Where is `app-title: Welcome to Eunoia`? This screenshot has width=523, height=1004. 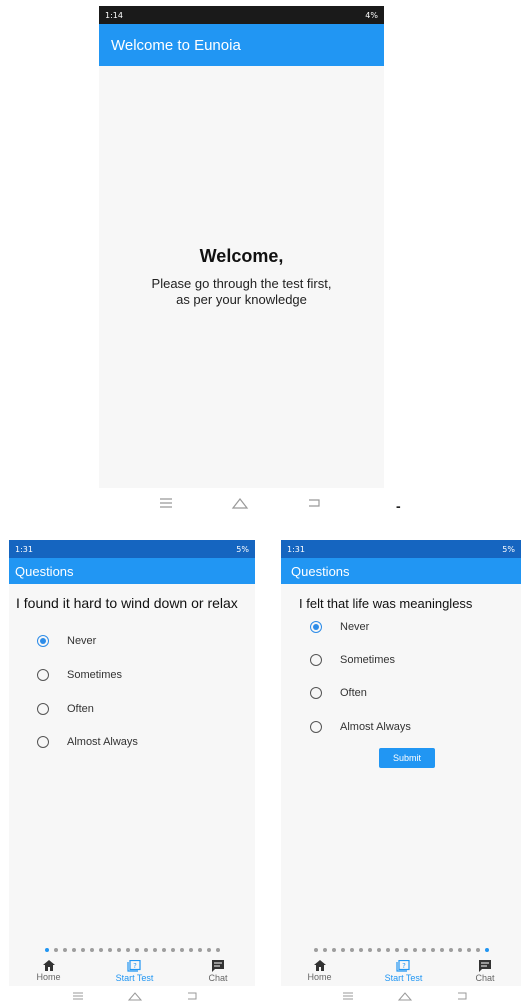 app-title: Welcome to Eunoia is located at coordinates (176, 45).